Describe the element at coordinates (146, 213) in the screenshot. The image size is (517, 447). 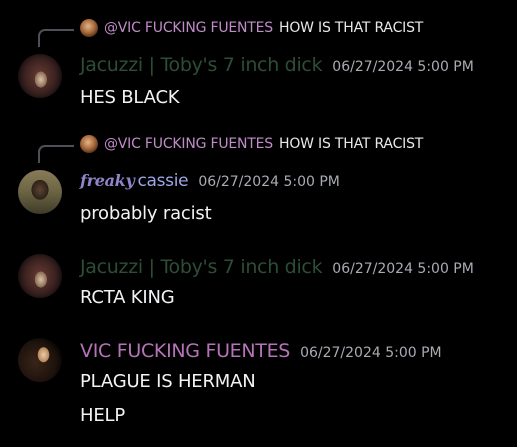
I see `message-text: probably racist` at that location.